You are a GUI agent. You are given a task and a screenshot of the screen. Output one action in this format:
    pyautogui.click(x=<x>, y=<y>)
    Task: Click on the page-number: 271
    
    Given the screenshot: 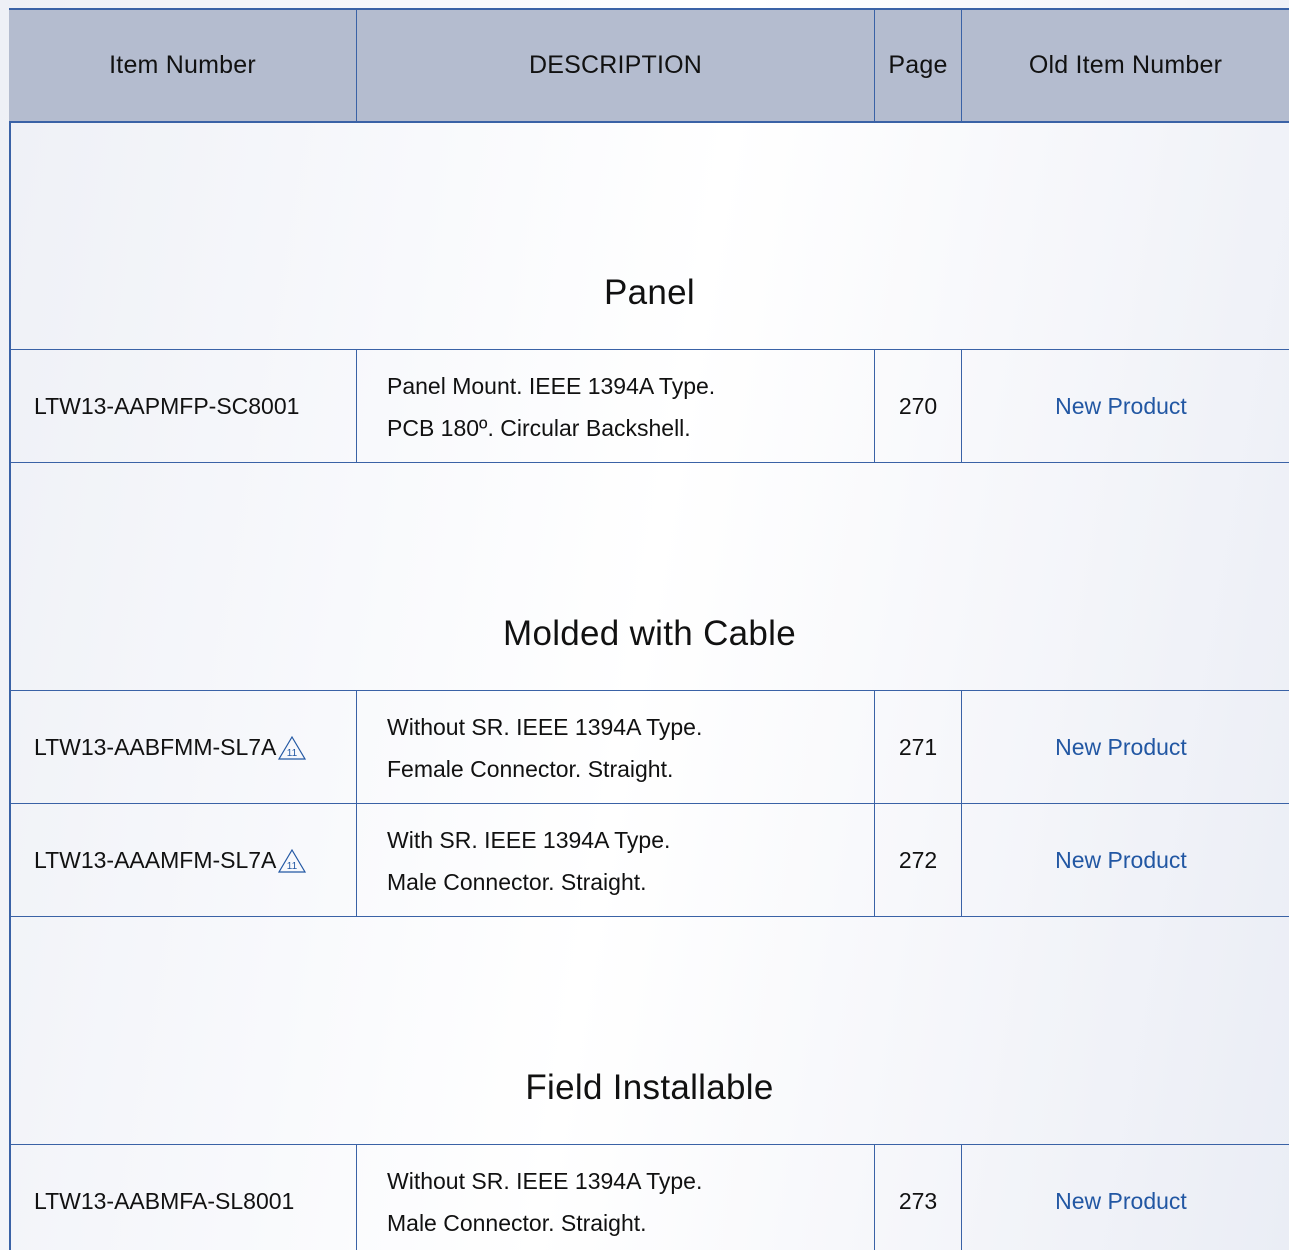 What is the action you would take?
    pyautogui.click(x=918, y=747)
    